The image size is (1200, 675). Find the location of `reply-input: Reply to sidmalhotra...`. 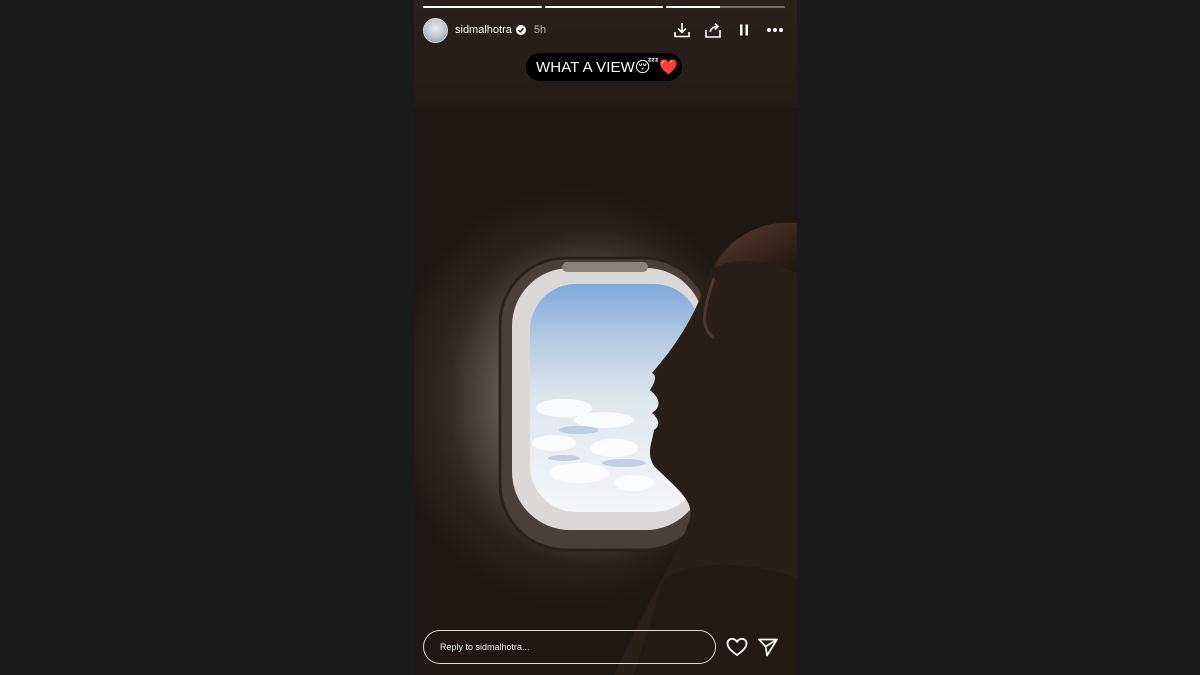

reply-input: Reply to sidmalhotra... is located at coordinates (569, 647).